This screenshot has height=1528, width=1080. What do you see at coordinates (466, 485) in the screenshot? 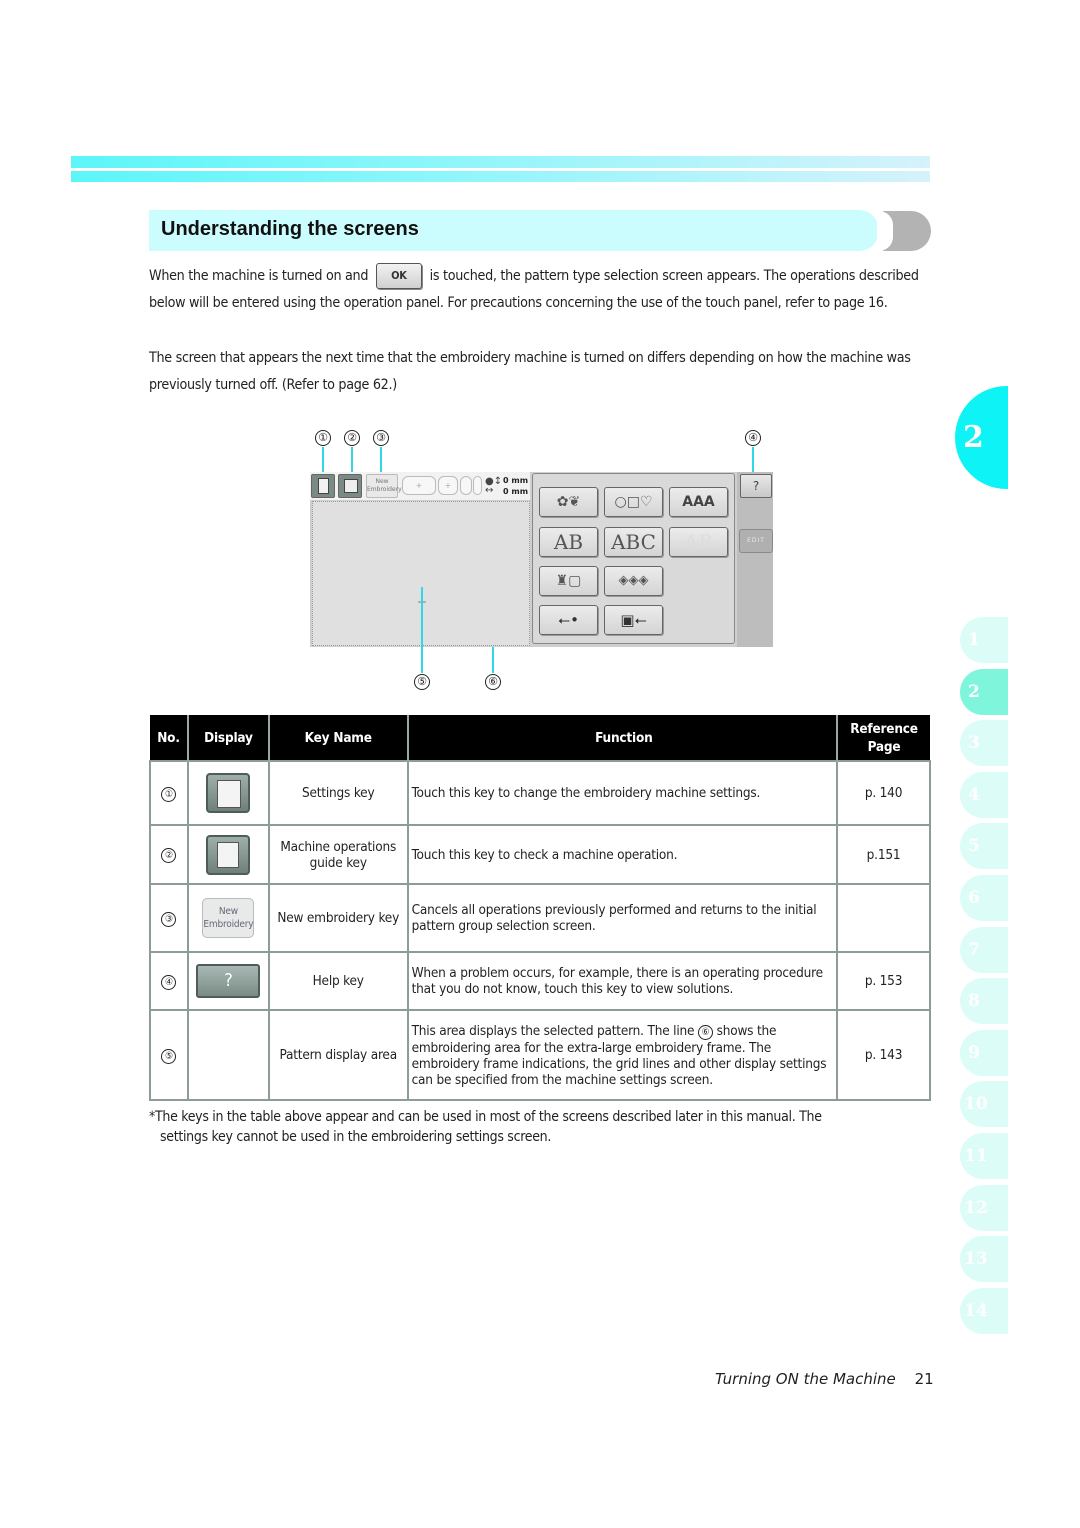
I see `frame-indicator-small` at bounding box center [466, 485].